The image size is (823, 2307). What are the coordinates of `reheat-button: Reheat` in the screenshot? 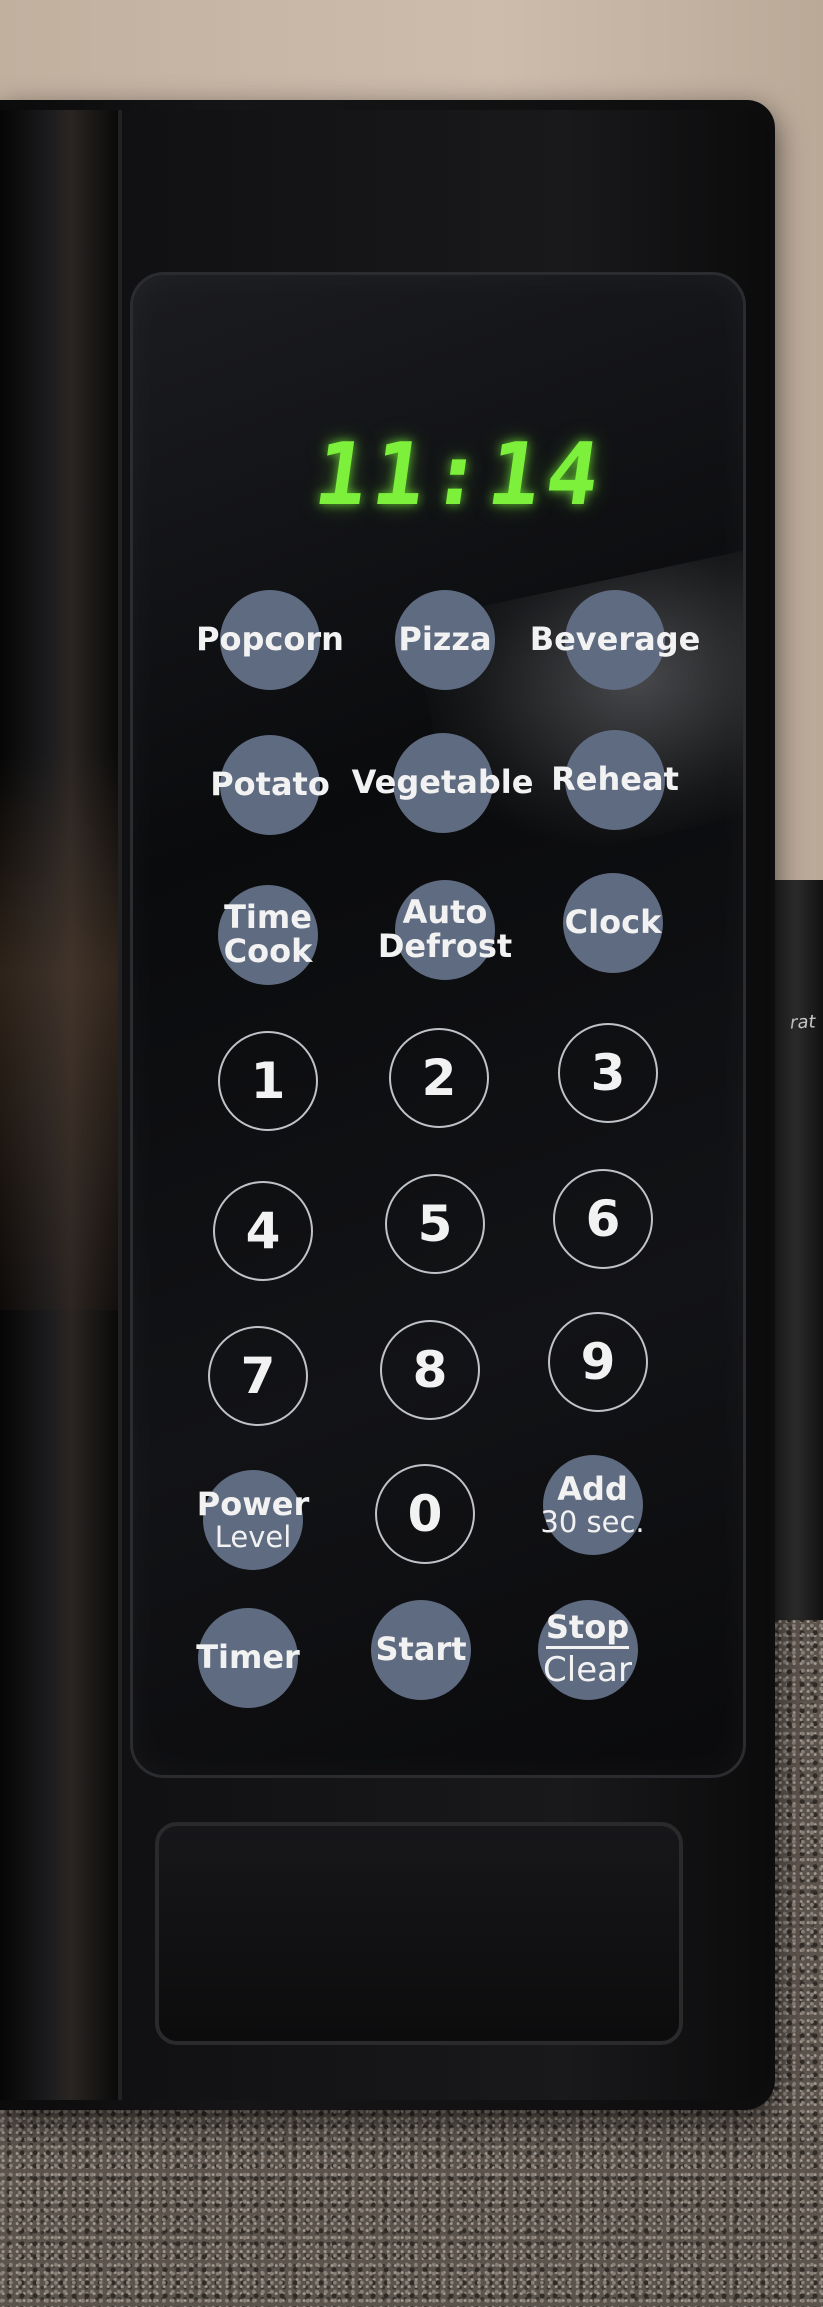 It's located at (615, 780).